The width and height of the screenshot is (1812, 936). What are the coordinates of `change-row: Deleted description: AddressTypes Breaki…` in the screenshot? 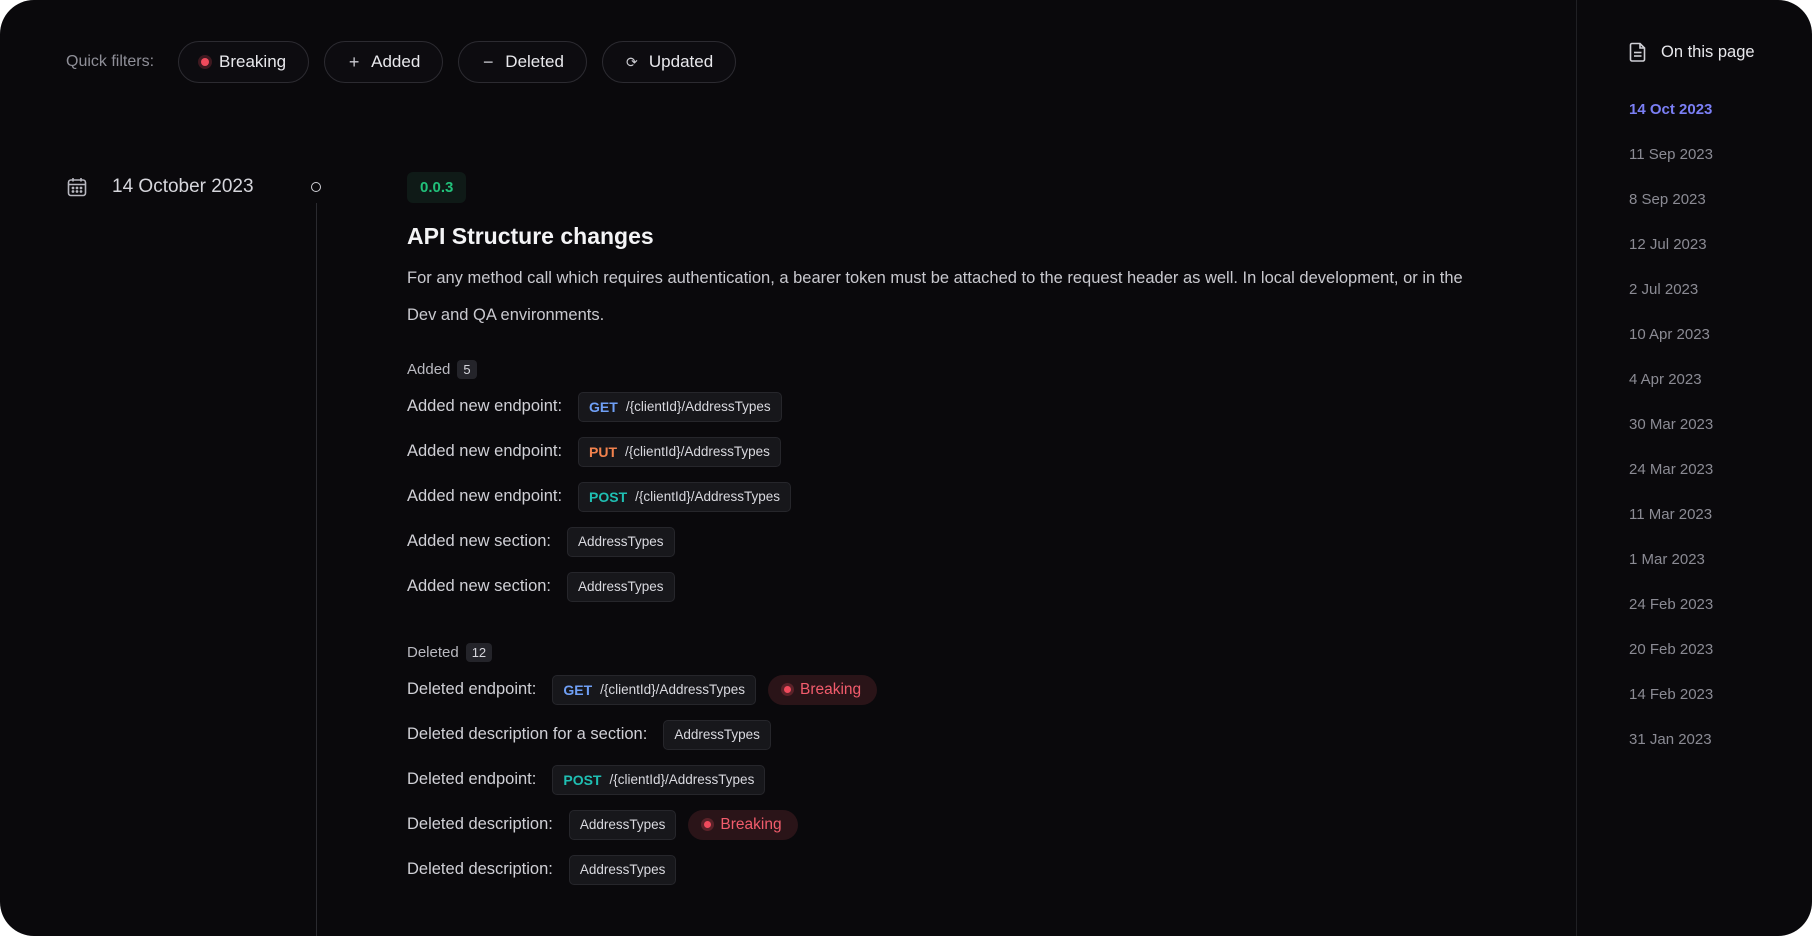 It's located at (947, 824).